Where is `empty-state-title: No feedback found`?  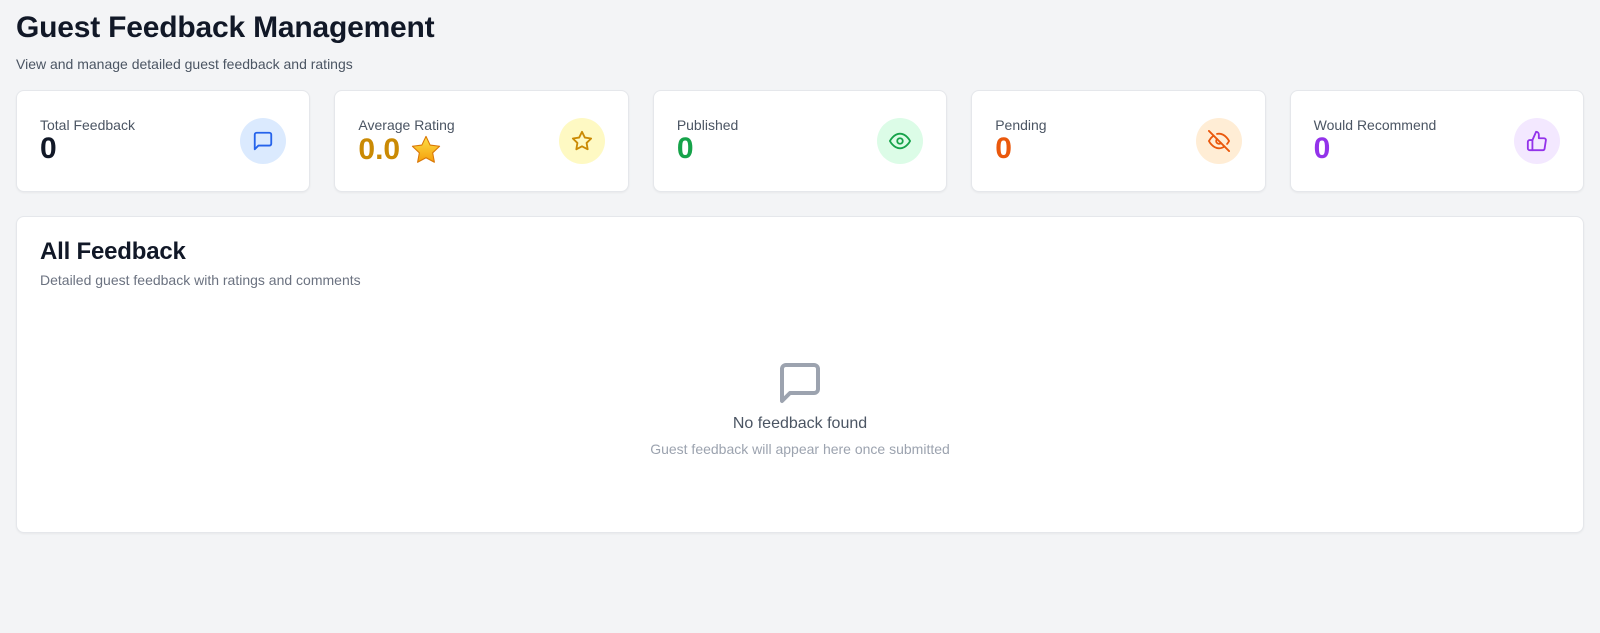 empty-state-title: No feedback found is located at coordinates (800, 423).